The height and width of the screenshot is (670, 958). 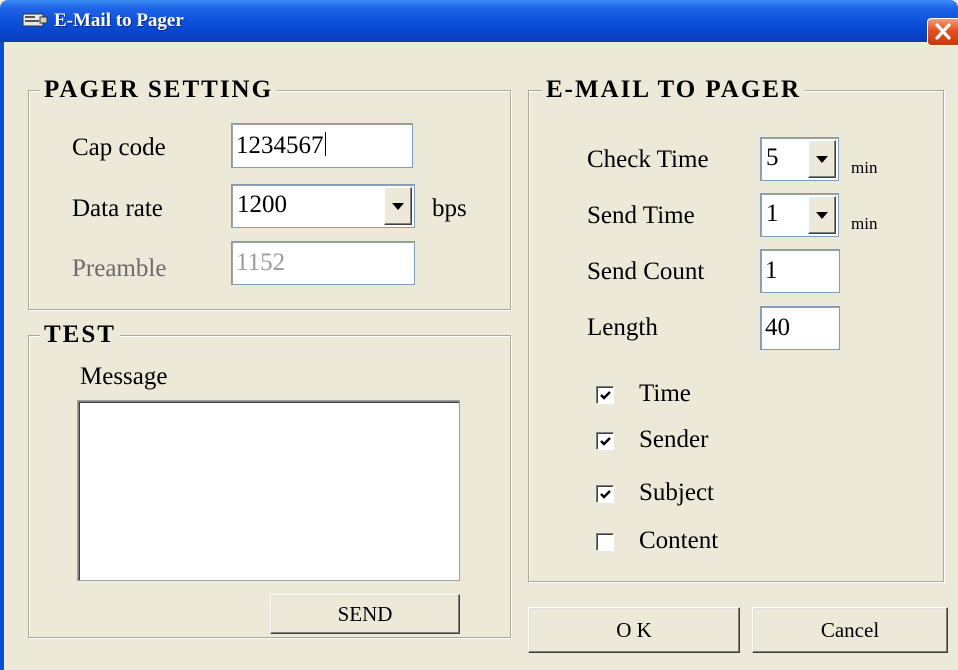 I want to click on send-button-label: SEND, so click(x=365, y=614).